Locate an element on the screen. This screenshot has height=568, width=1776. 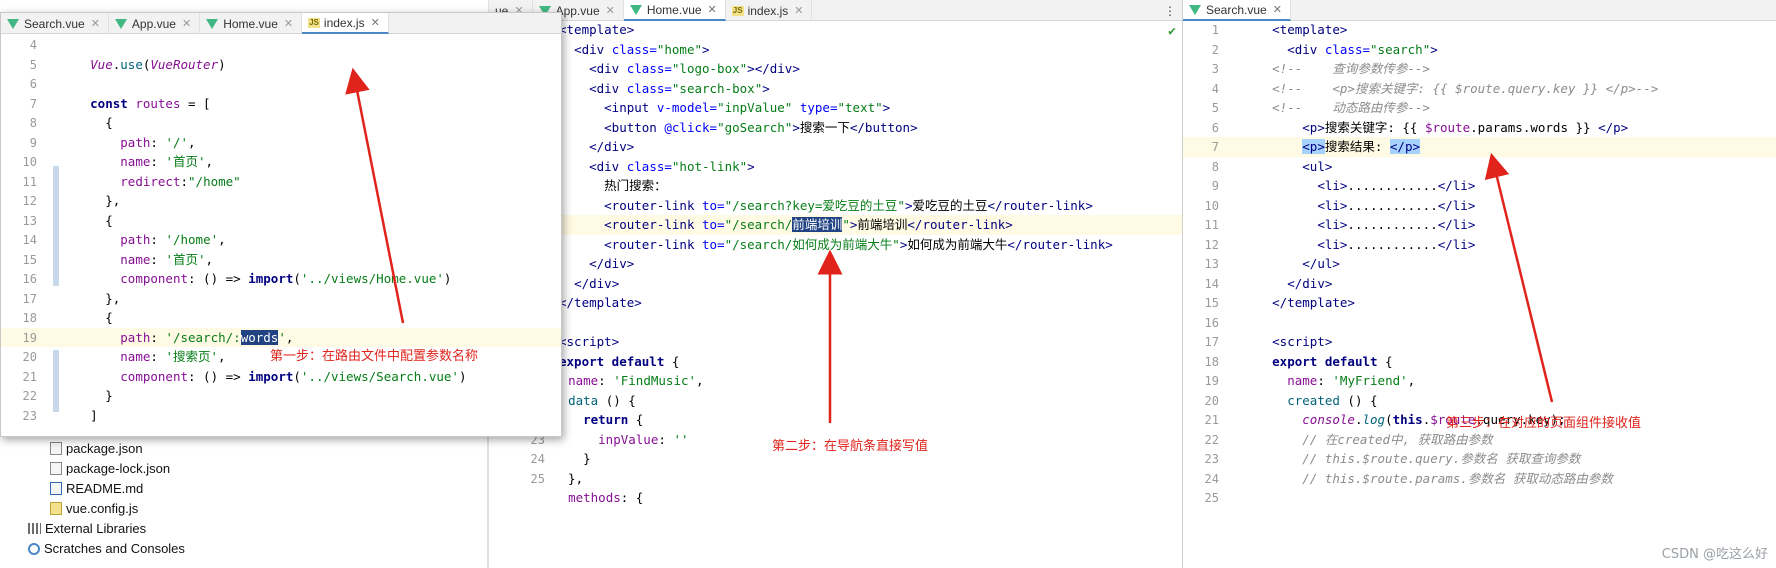
tree-item-label: External Libraries is located at coordinates (96, 528).